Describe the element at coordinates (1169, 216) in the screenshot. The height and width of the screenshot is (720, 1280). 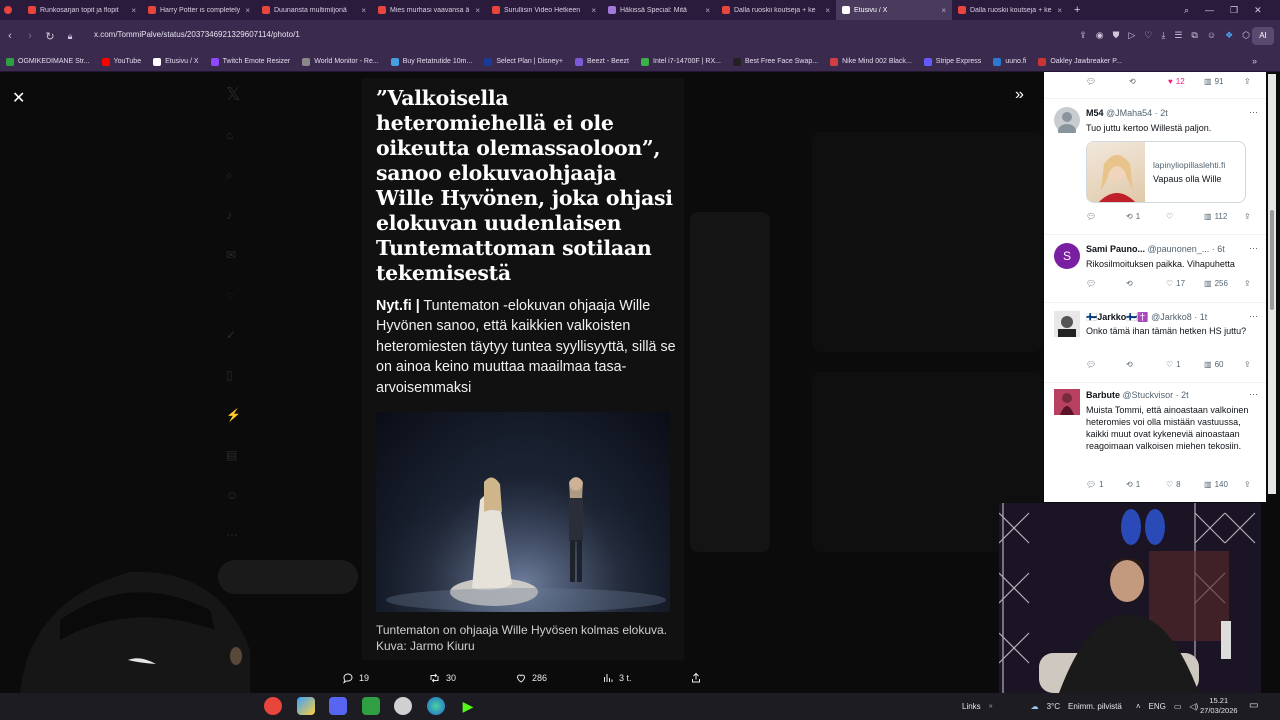
I see `heart-icon: ♡` at that location.